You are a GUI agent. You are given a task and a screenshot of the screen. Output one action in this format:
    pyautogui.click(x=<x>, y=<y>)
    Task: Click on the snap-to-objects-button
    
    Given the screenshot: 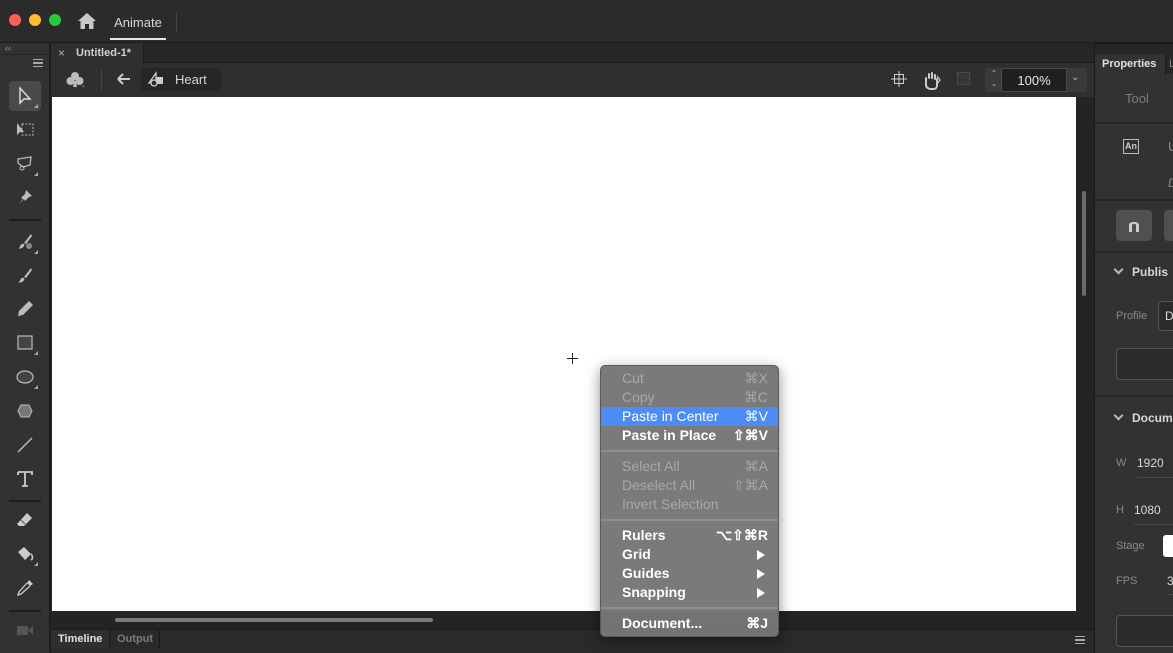 What is the action you would take?
    pyautogui.click(x=1134, y=225)
    